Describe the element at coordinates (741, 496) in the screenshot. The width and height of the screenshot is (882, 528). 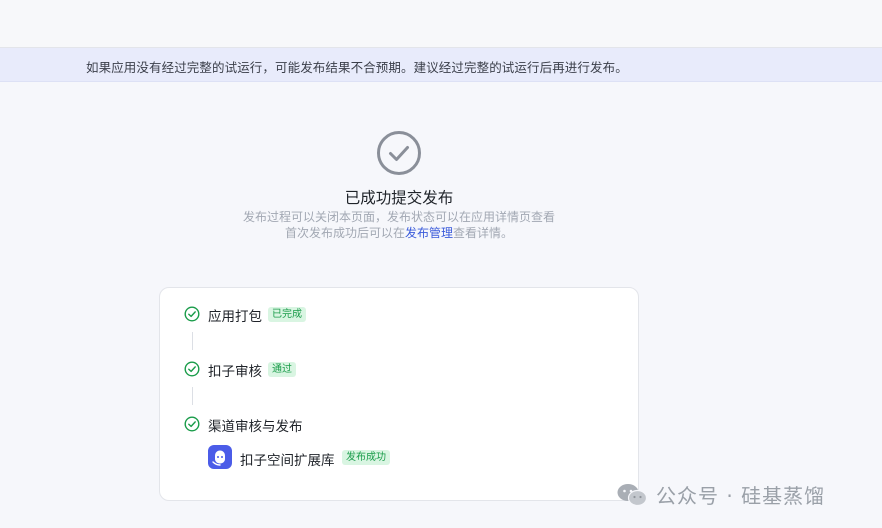
I see `watermark-text: 公众号 · 硅基蒸馏` at that location.